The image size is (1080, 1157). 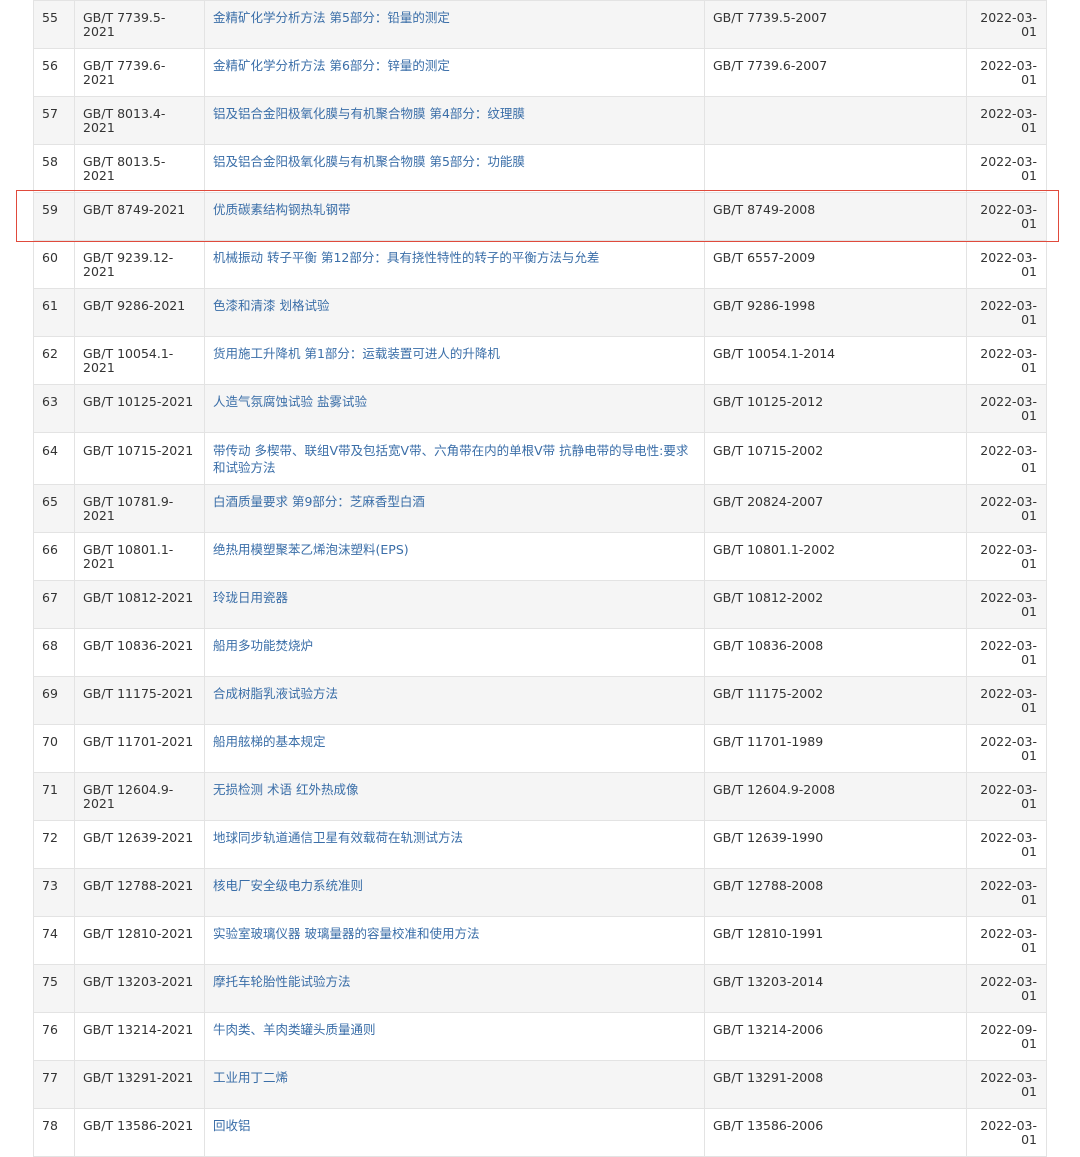 I want to click on standard-code: GB/T 11701-2021, so click(x=139, y=748).